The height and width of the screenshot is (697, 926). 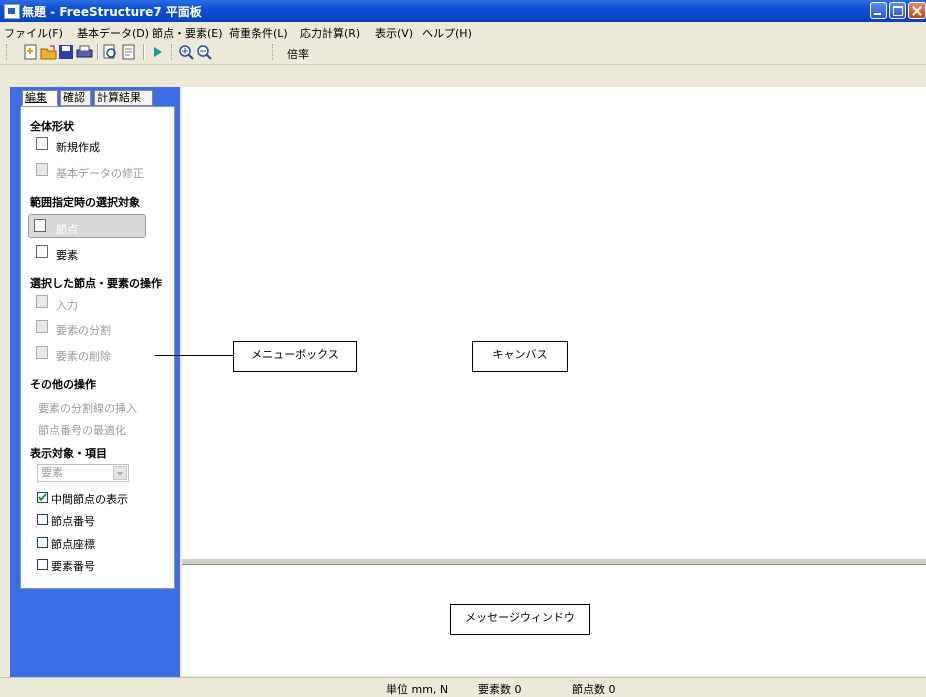 What do you see at coordinates (73, 521) in the screenshot?
I see `checkbox-node-number-label: 節点番号` at bounding box center [73, 521].